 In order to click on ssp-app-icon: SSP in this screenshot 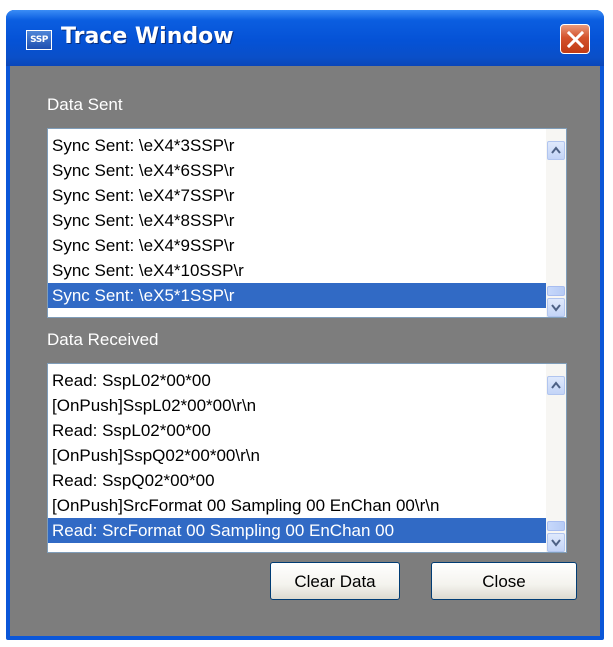, I will do `click(39, 40)`.